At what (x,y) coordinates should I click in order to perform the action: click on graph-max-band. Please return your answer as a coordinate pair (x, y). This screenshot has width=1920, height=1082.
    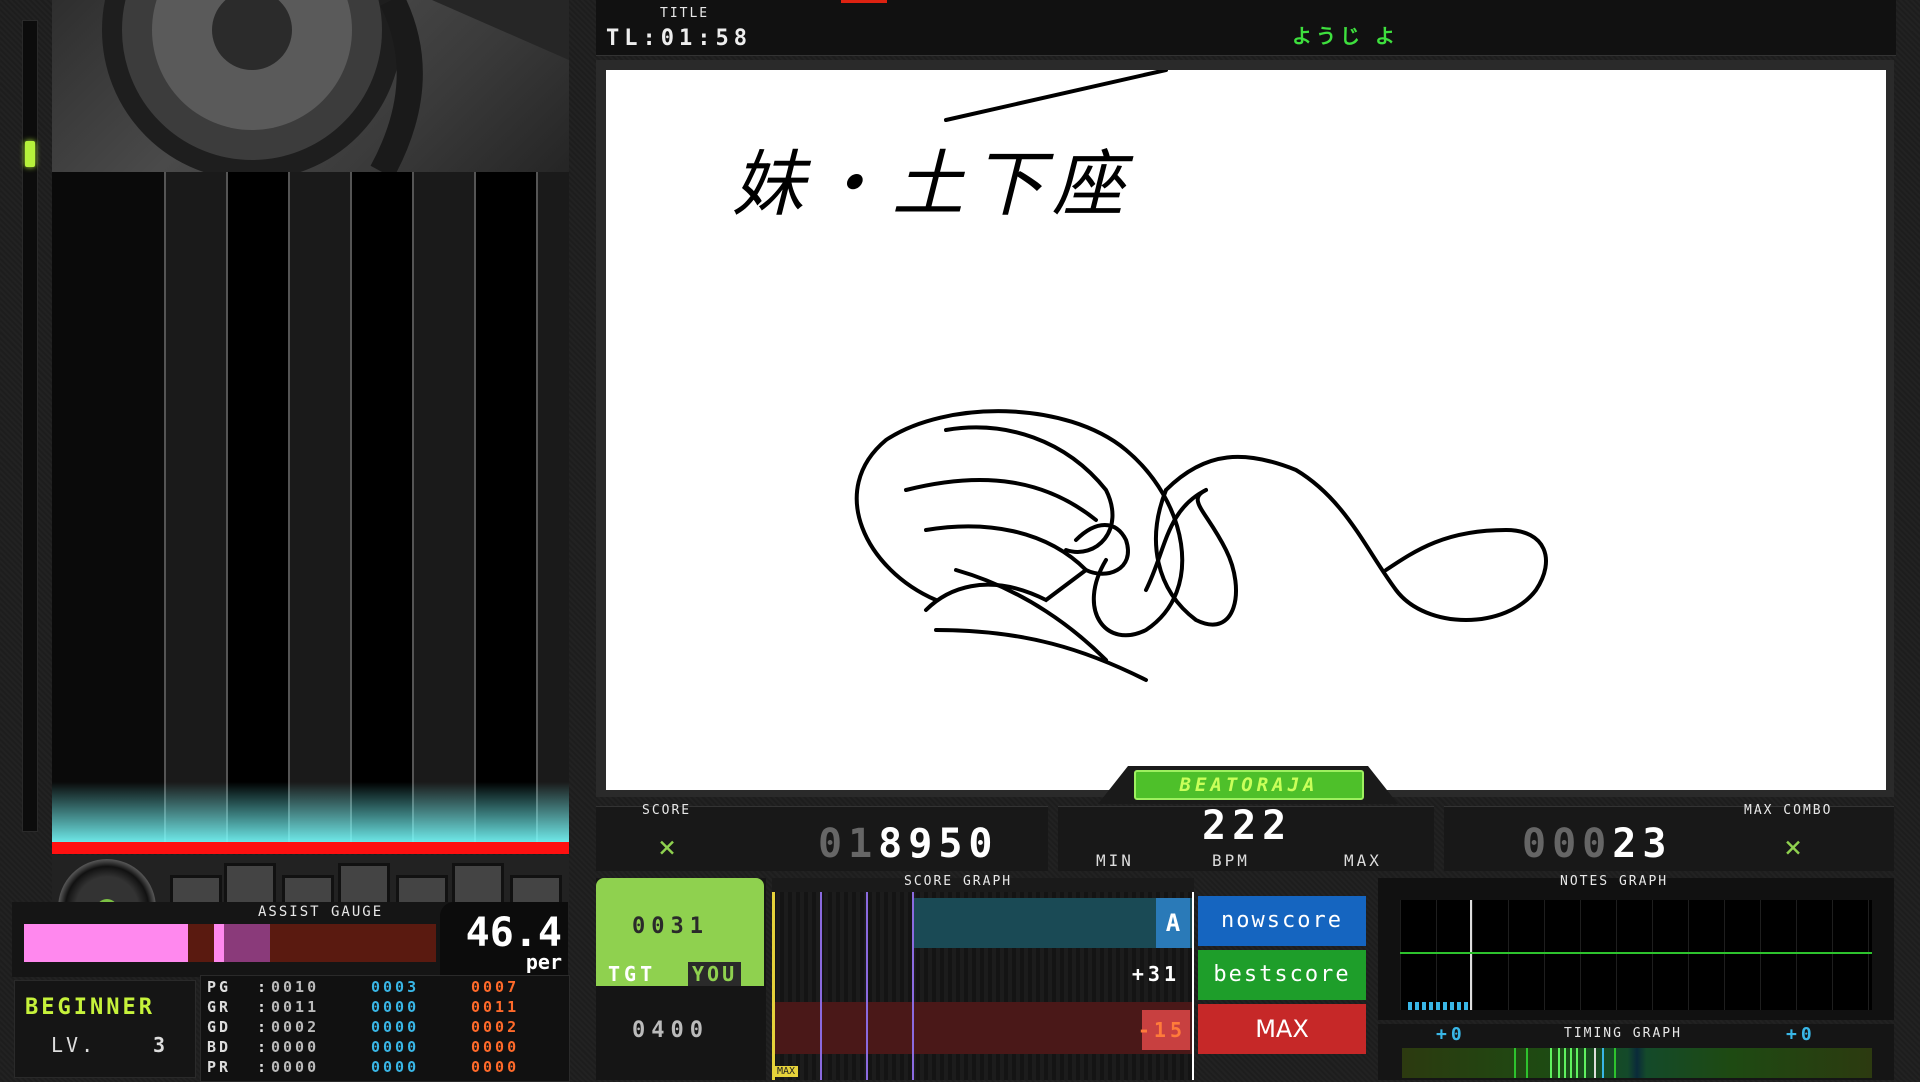
    Looking at the image, I should click on (983, 1028).